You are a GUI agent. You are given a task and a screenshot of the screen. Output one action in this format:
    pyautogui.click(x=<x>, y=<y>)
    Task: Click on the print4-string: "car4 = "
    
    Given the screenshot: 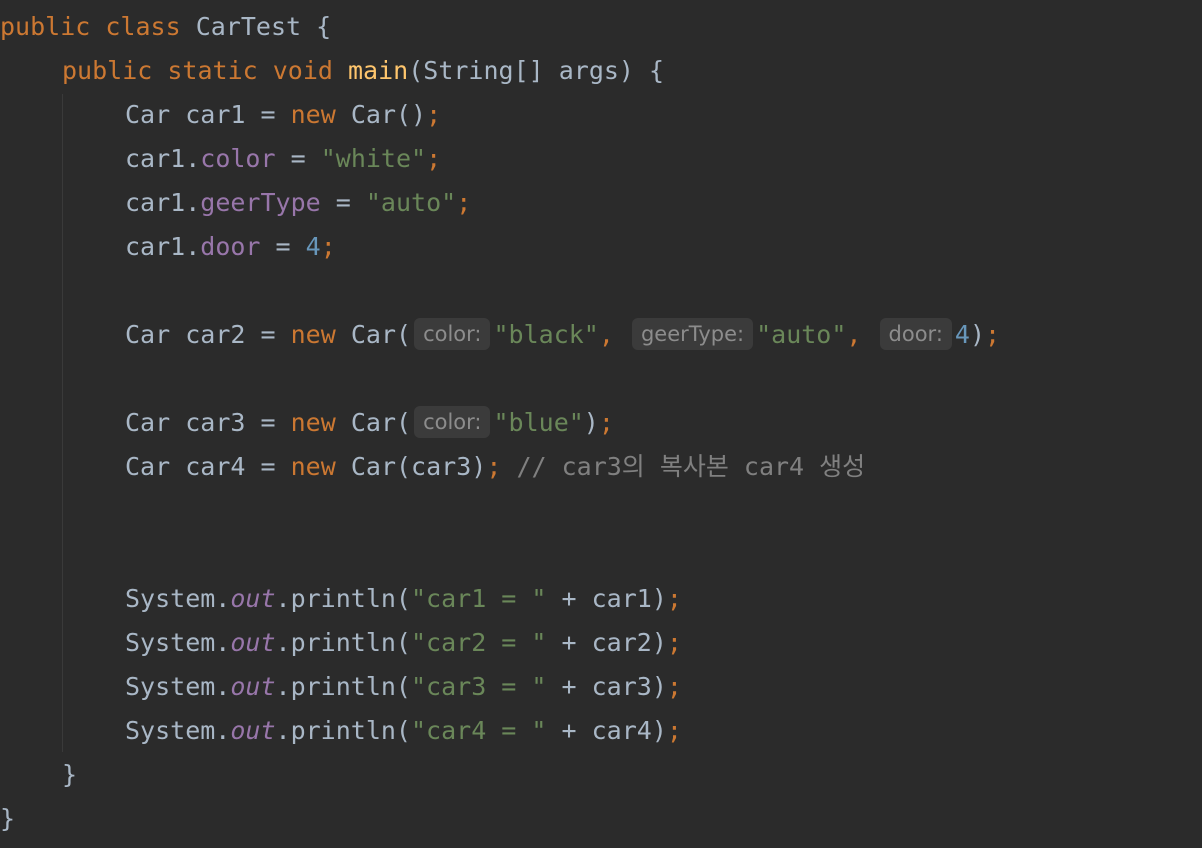 What is the action you would take?
    pyautogui.click(x=478, y=730)
    